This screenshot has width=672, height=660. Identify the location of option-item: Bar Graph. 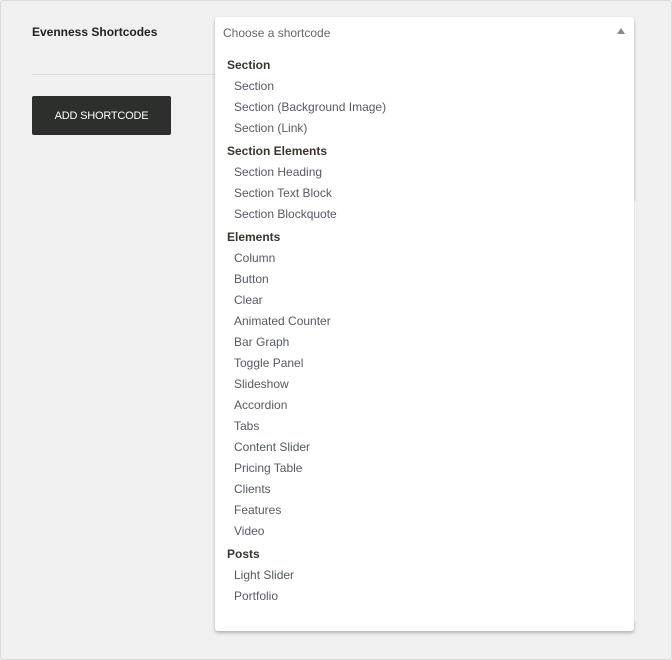
(424, 342).